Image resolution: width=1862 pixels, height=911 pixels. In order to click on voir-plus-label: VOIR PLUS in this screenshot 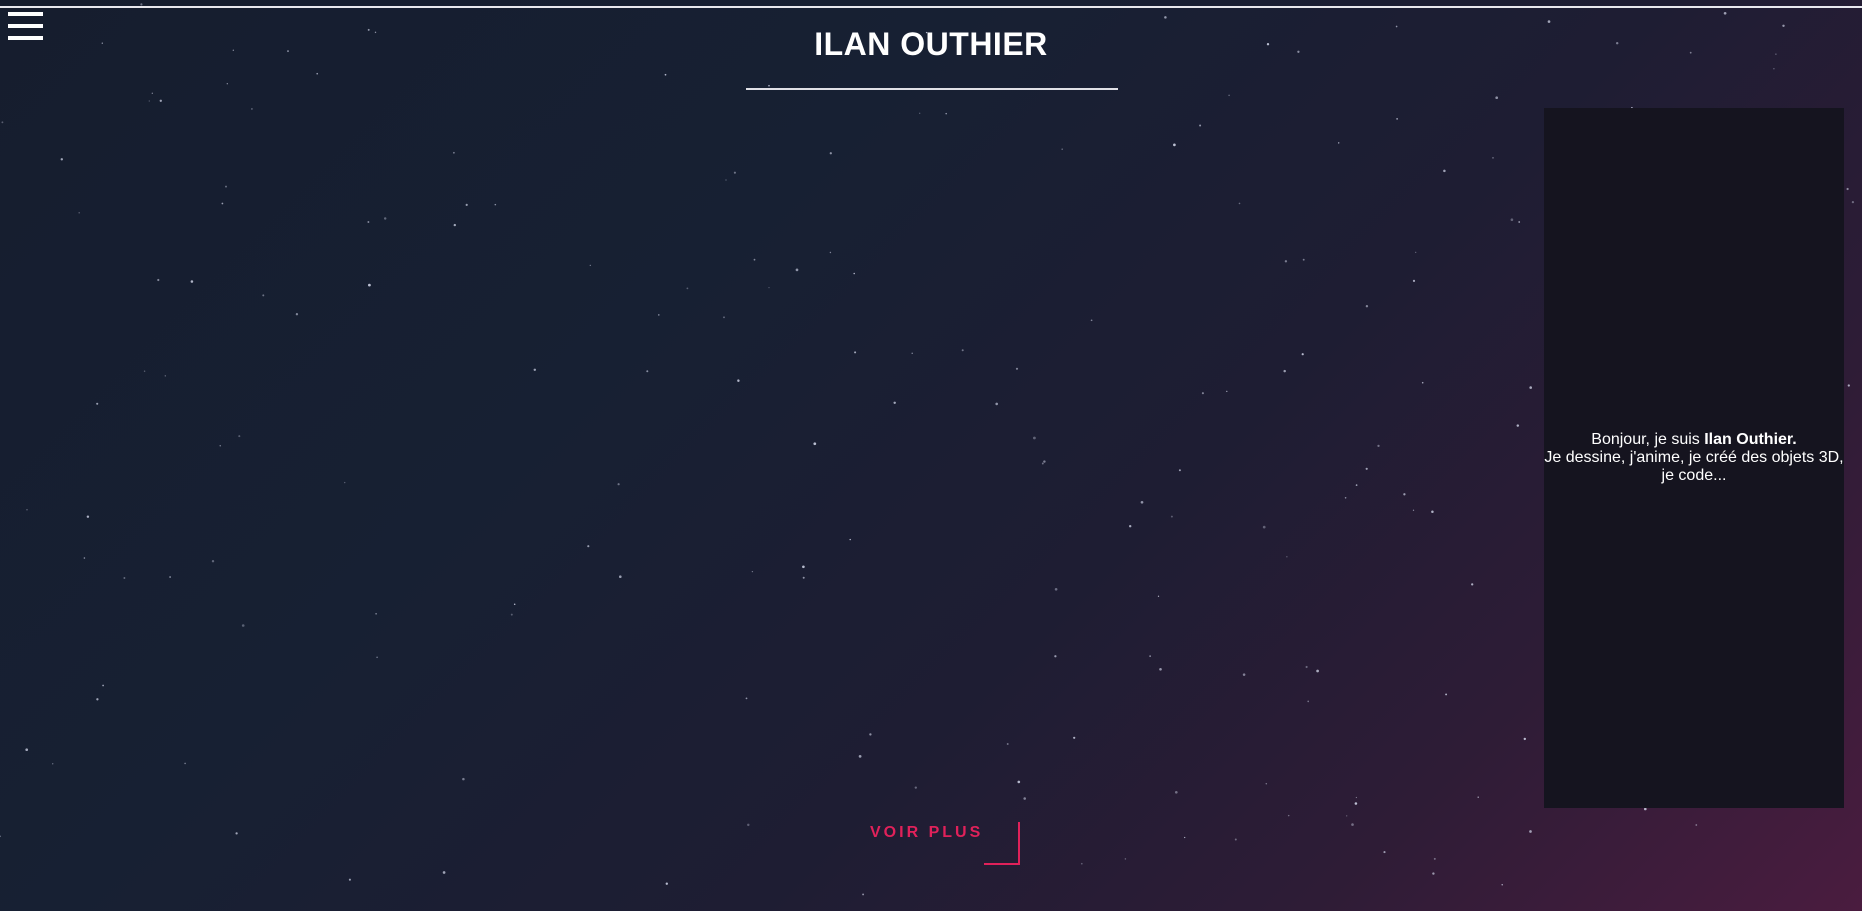, I will do `click(927, 832)`.